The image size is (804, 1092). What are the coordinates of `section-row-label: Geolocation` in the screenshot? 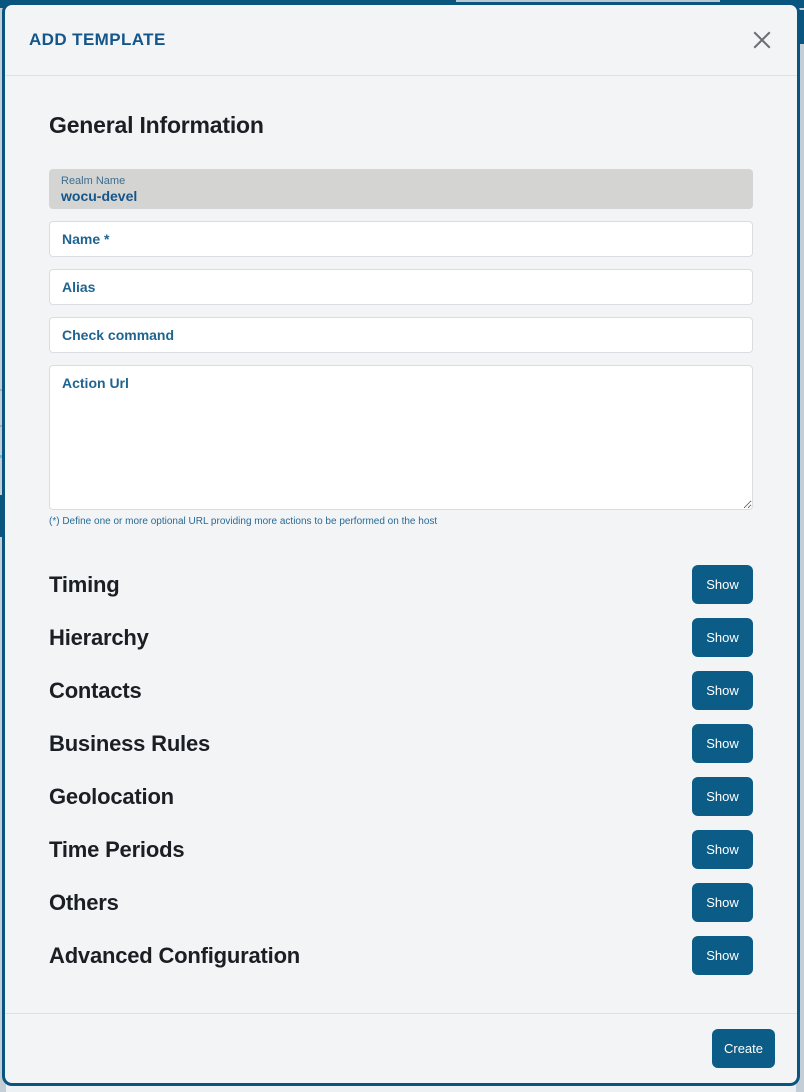 It's located at (111, 796).